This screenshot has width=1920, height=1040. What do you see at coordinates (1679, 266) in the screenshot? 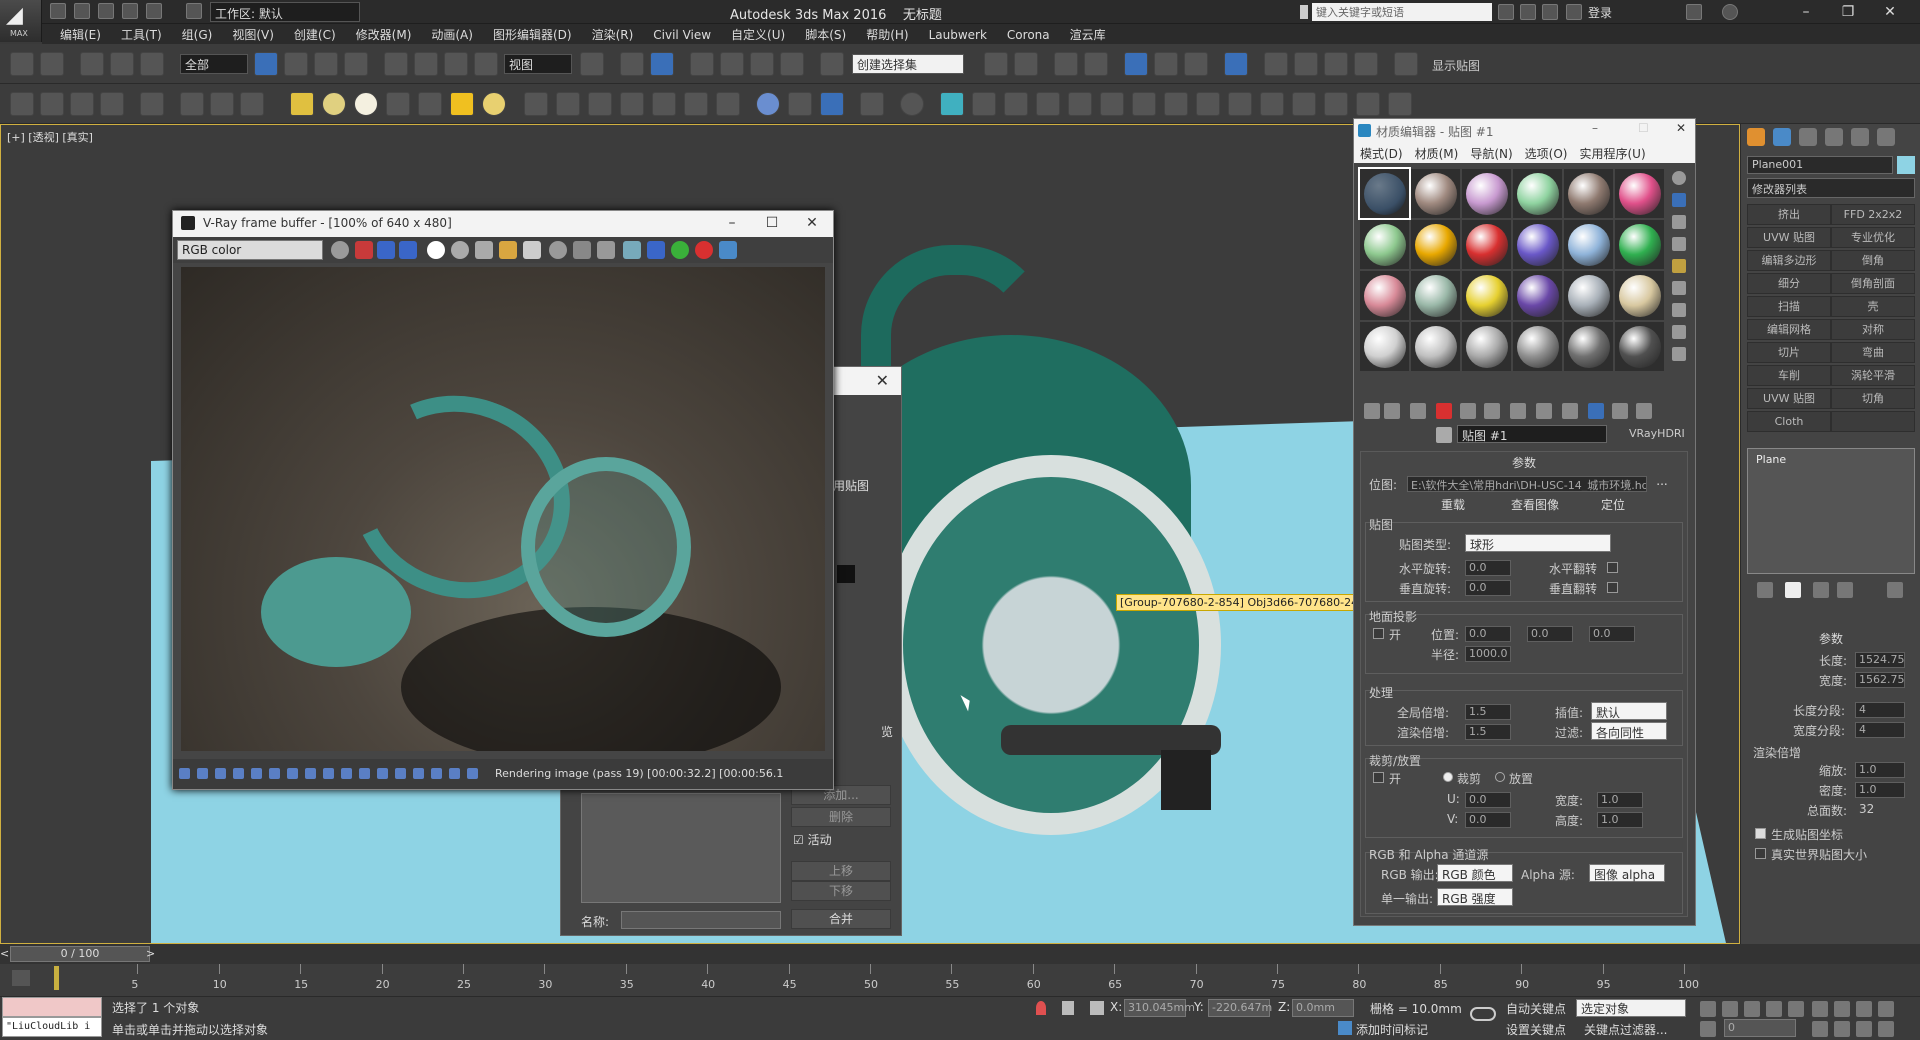
I see `video-check-icon` at bounding box center [1679, 266].